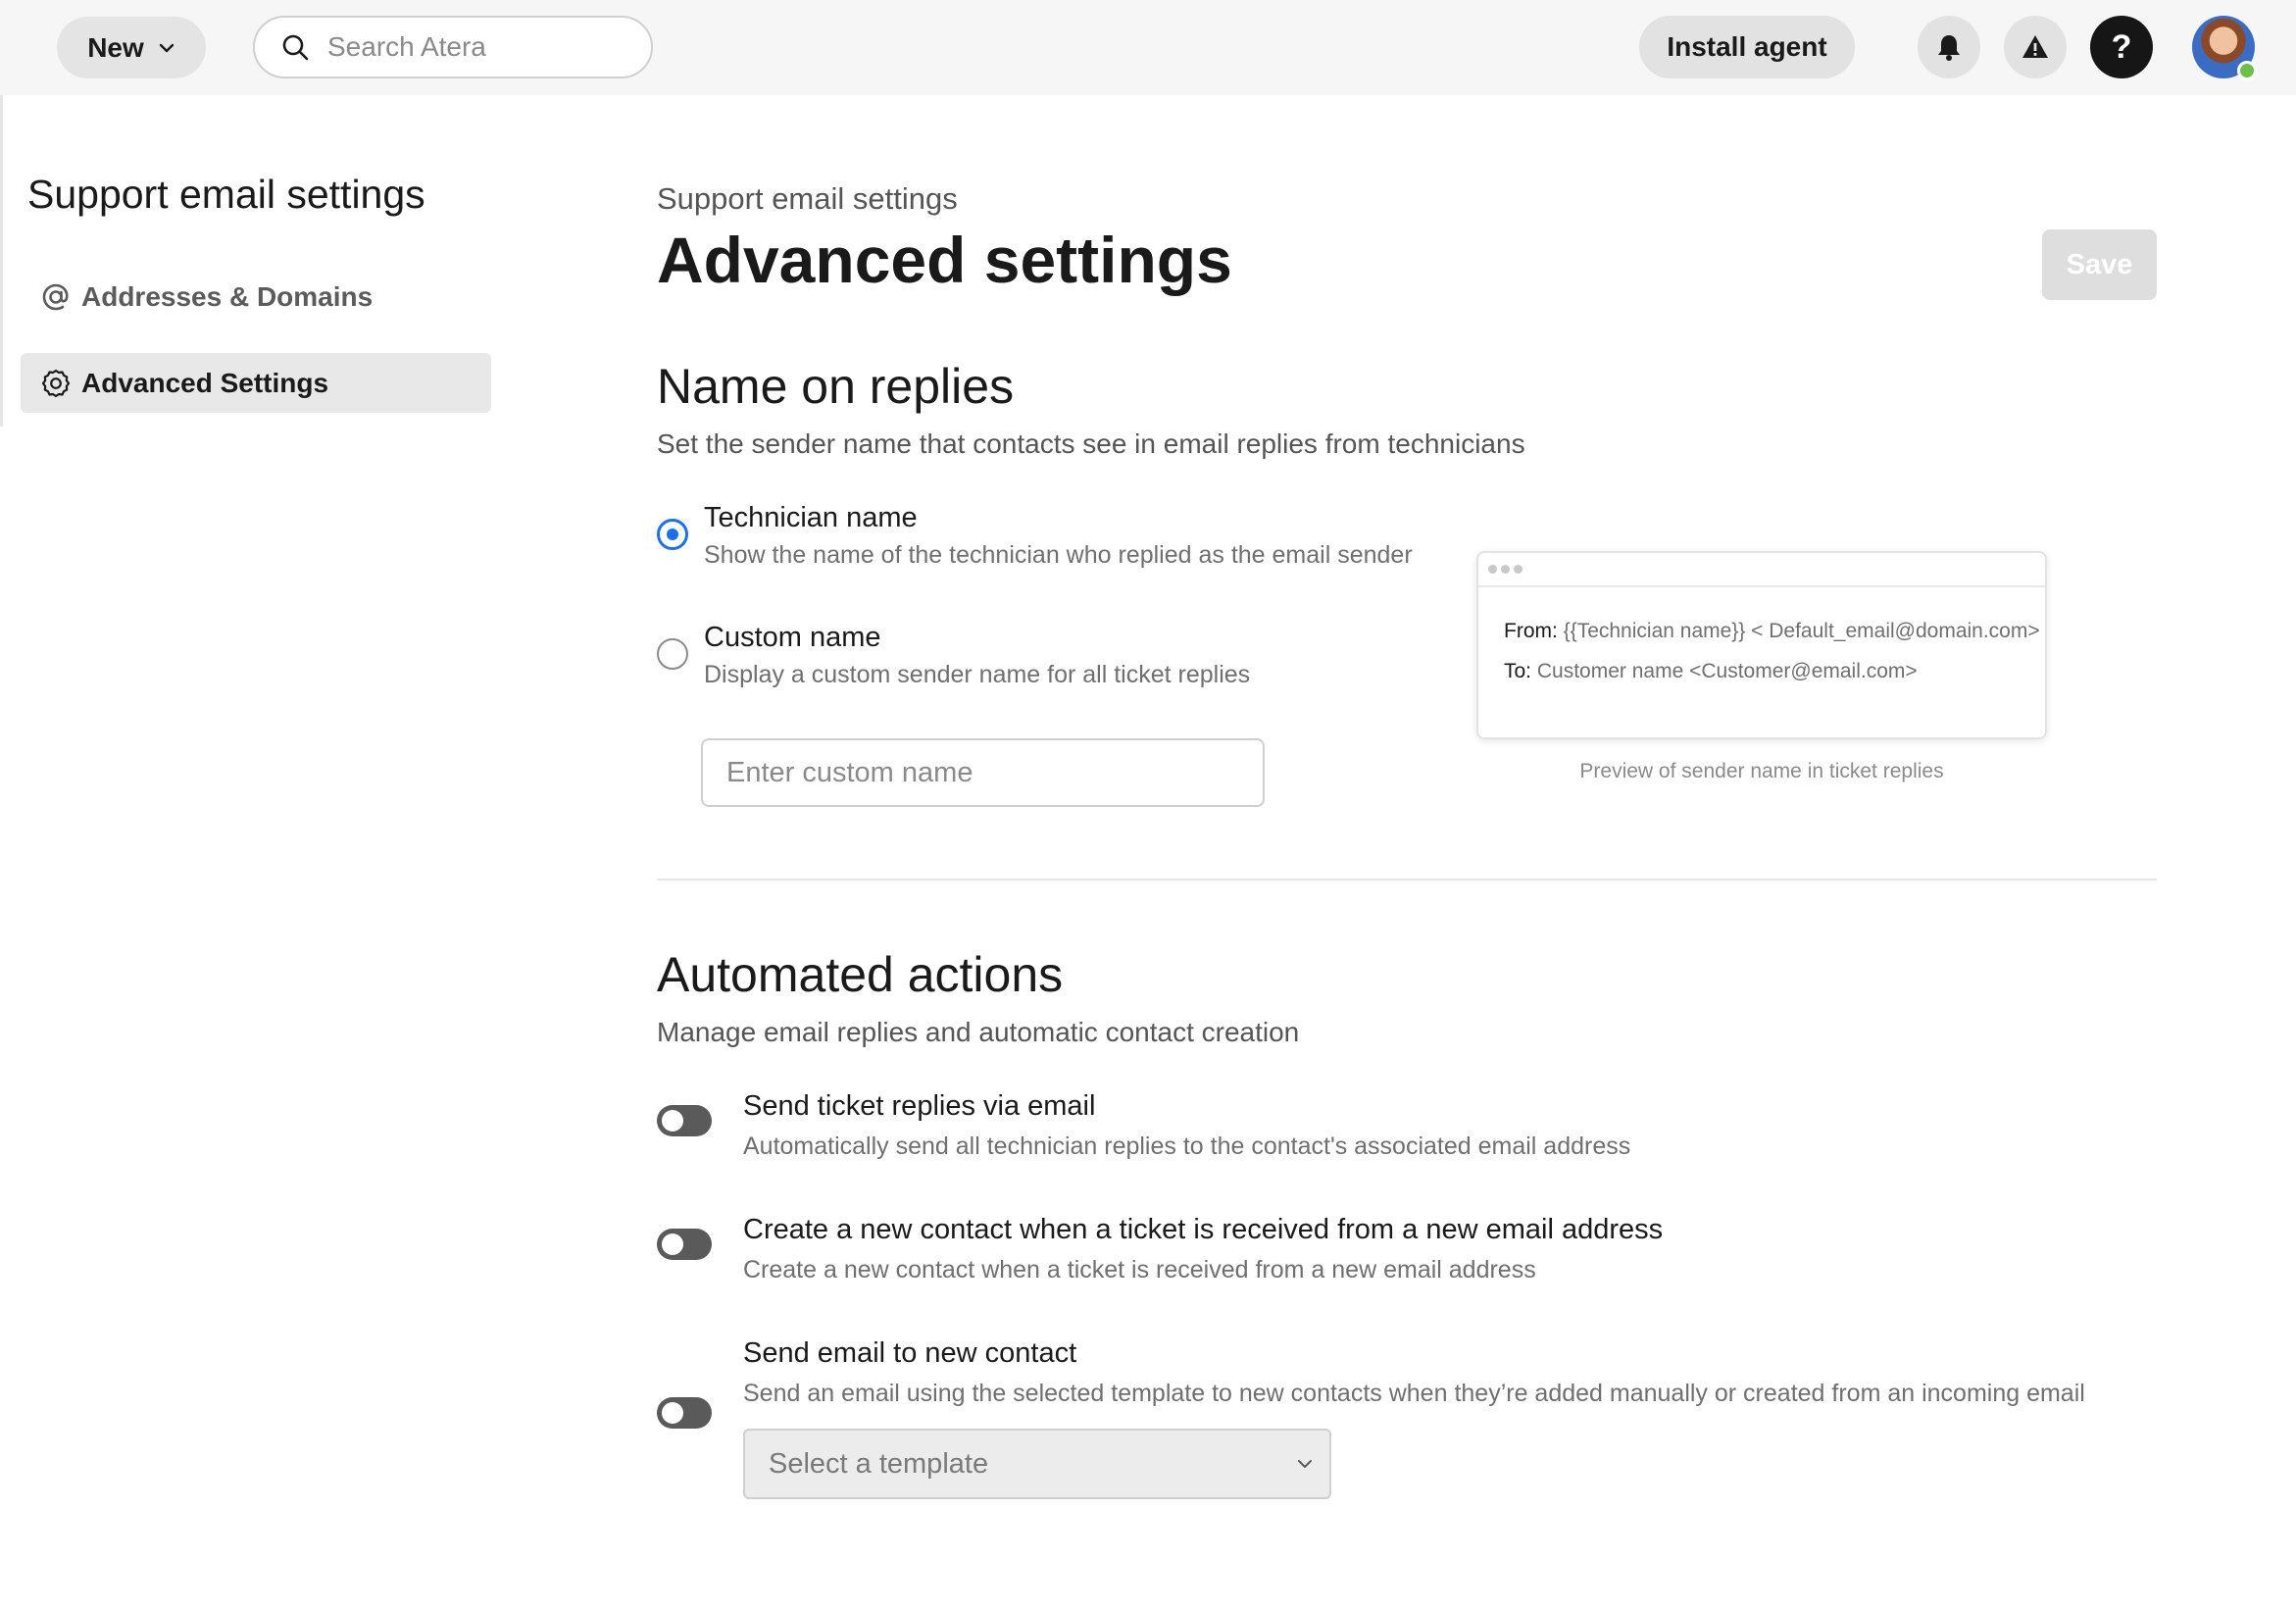 The width and height of the screenshot is (2296, 1610). What do you see at coordinates (919, 1106) in the screenshot?
I see `send-replies-label: Send ticket replies via email` at bounding box center [919, 1106].